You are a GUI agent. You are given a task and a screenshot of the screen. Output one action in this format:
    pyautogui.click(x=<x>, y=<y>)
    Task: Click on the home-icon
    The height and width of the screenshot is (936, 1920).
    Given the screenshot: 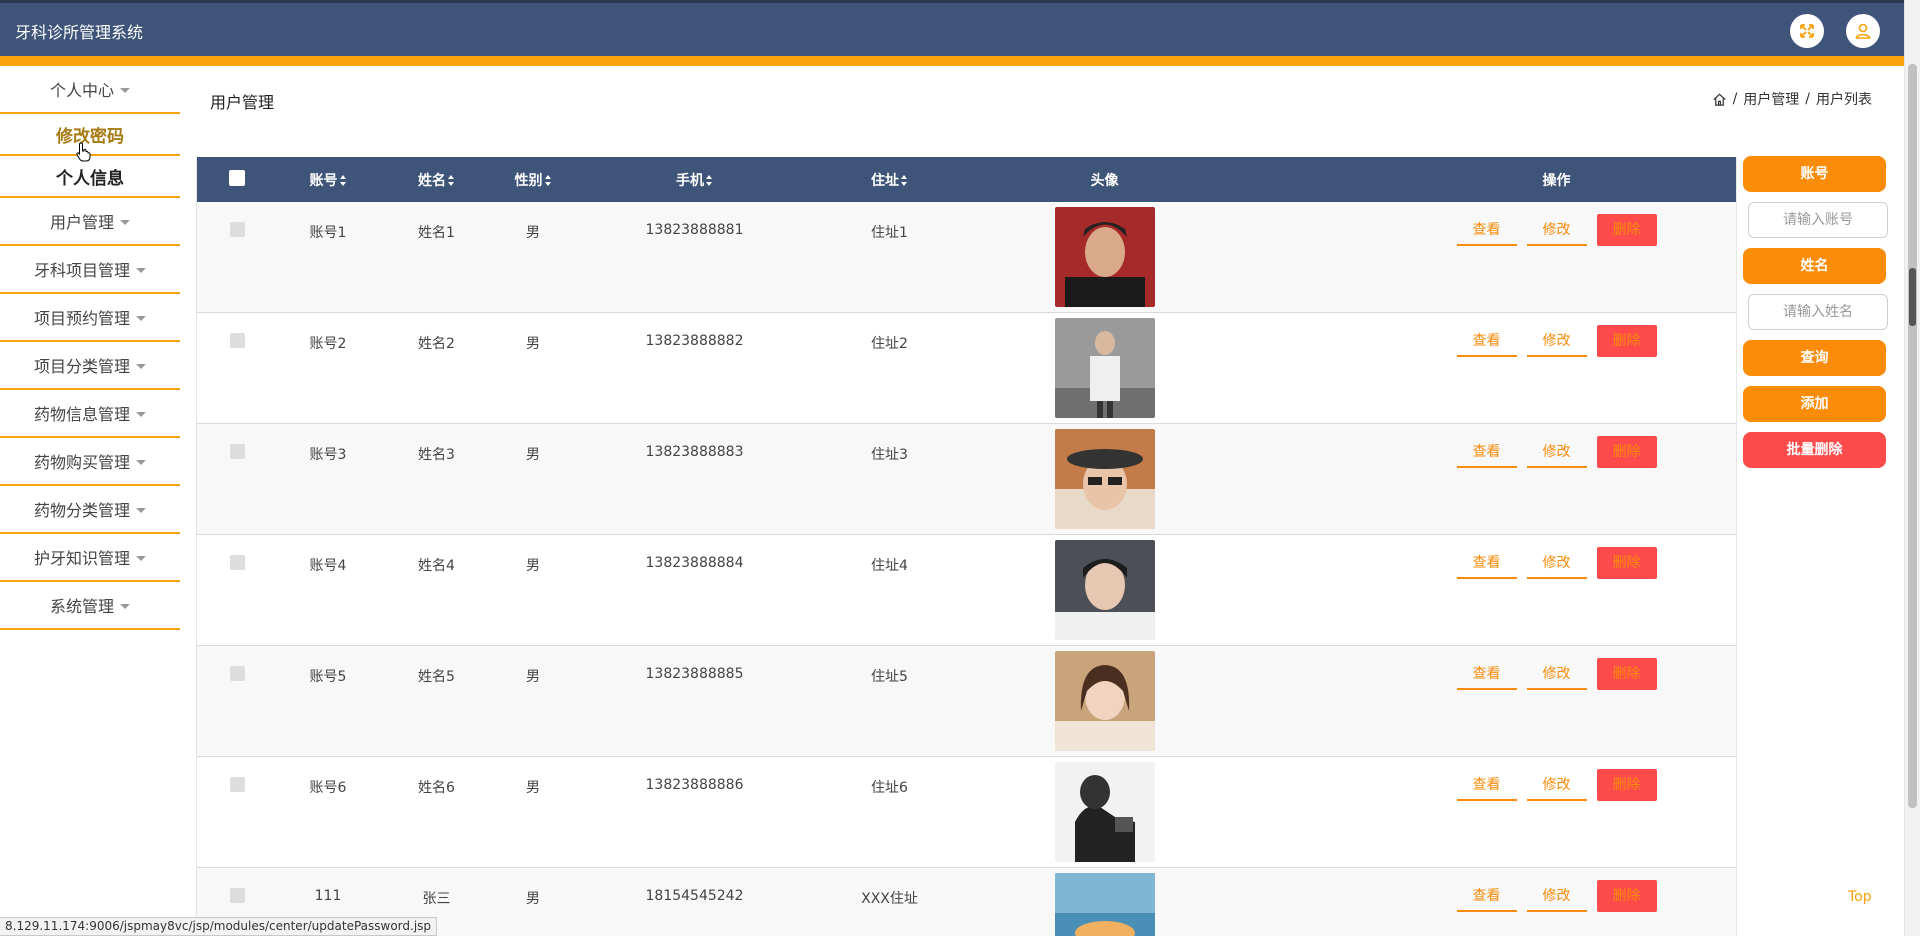 What is the action you would take?
    pyautogui.click(x=1719, y=99)
    